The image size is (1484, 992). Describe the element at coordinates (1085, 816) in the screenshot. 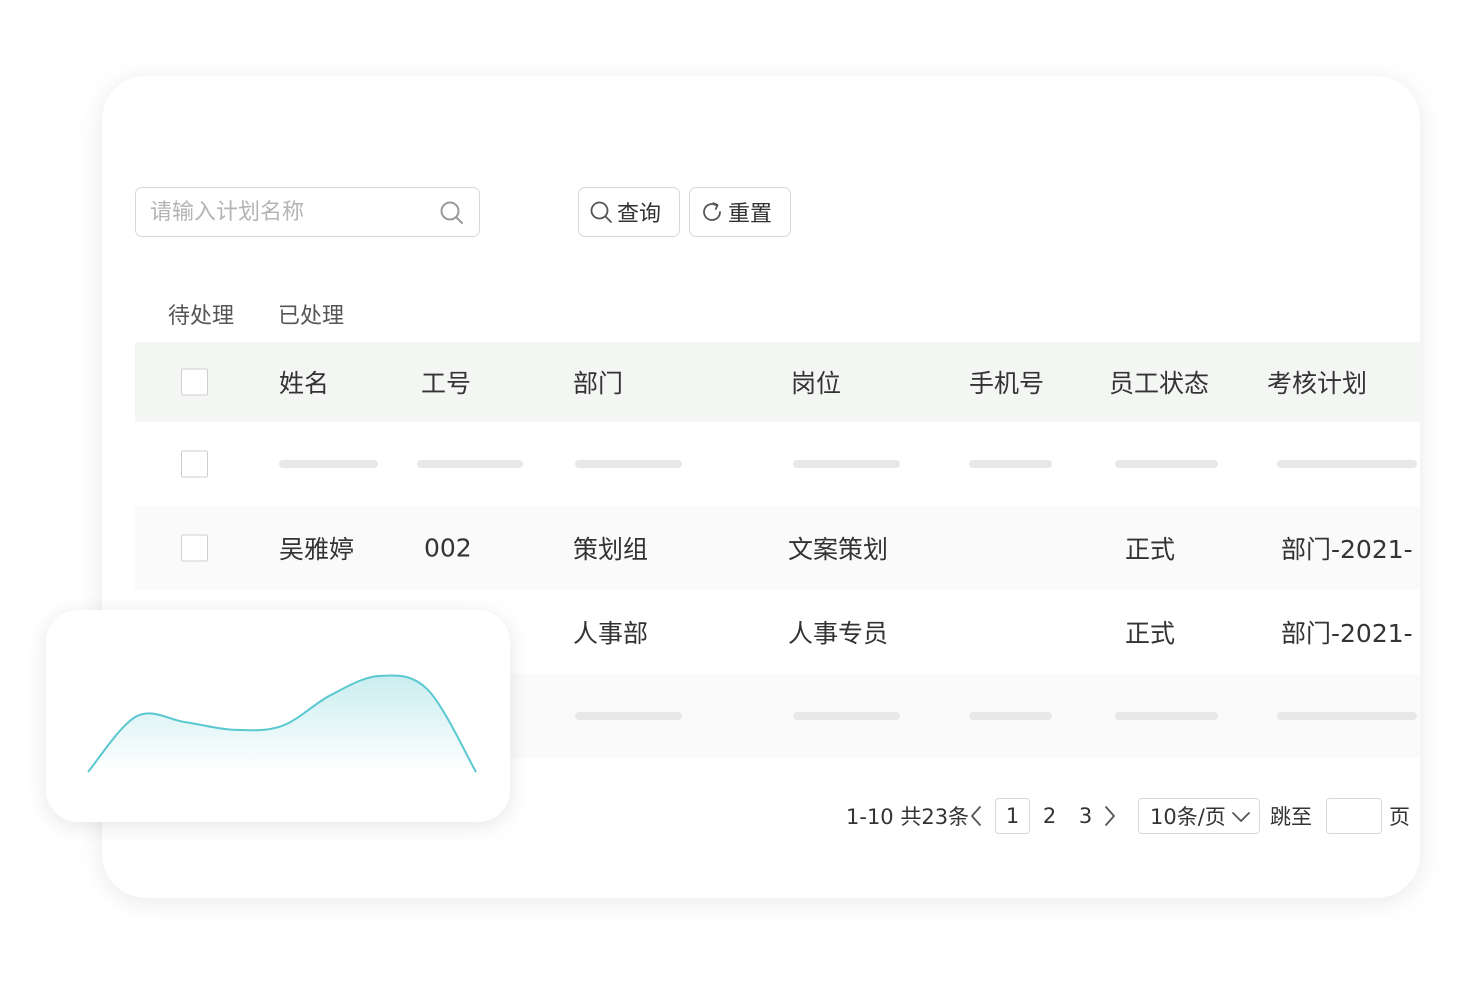

I see `page-3-button: 3` at that location.